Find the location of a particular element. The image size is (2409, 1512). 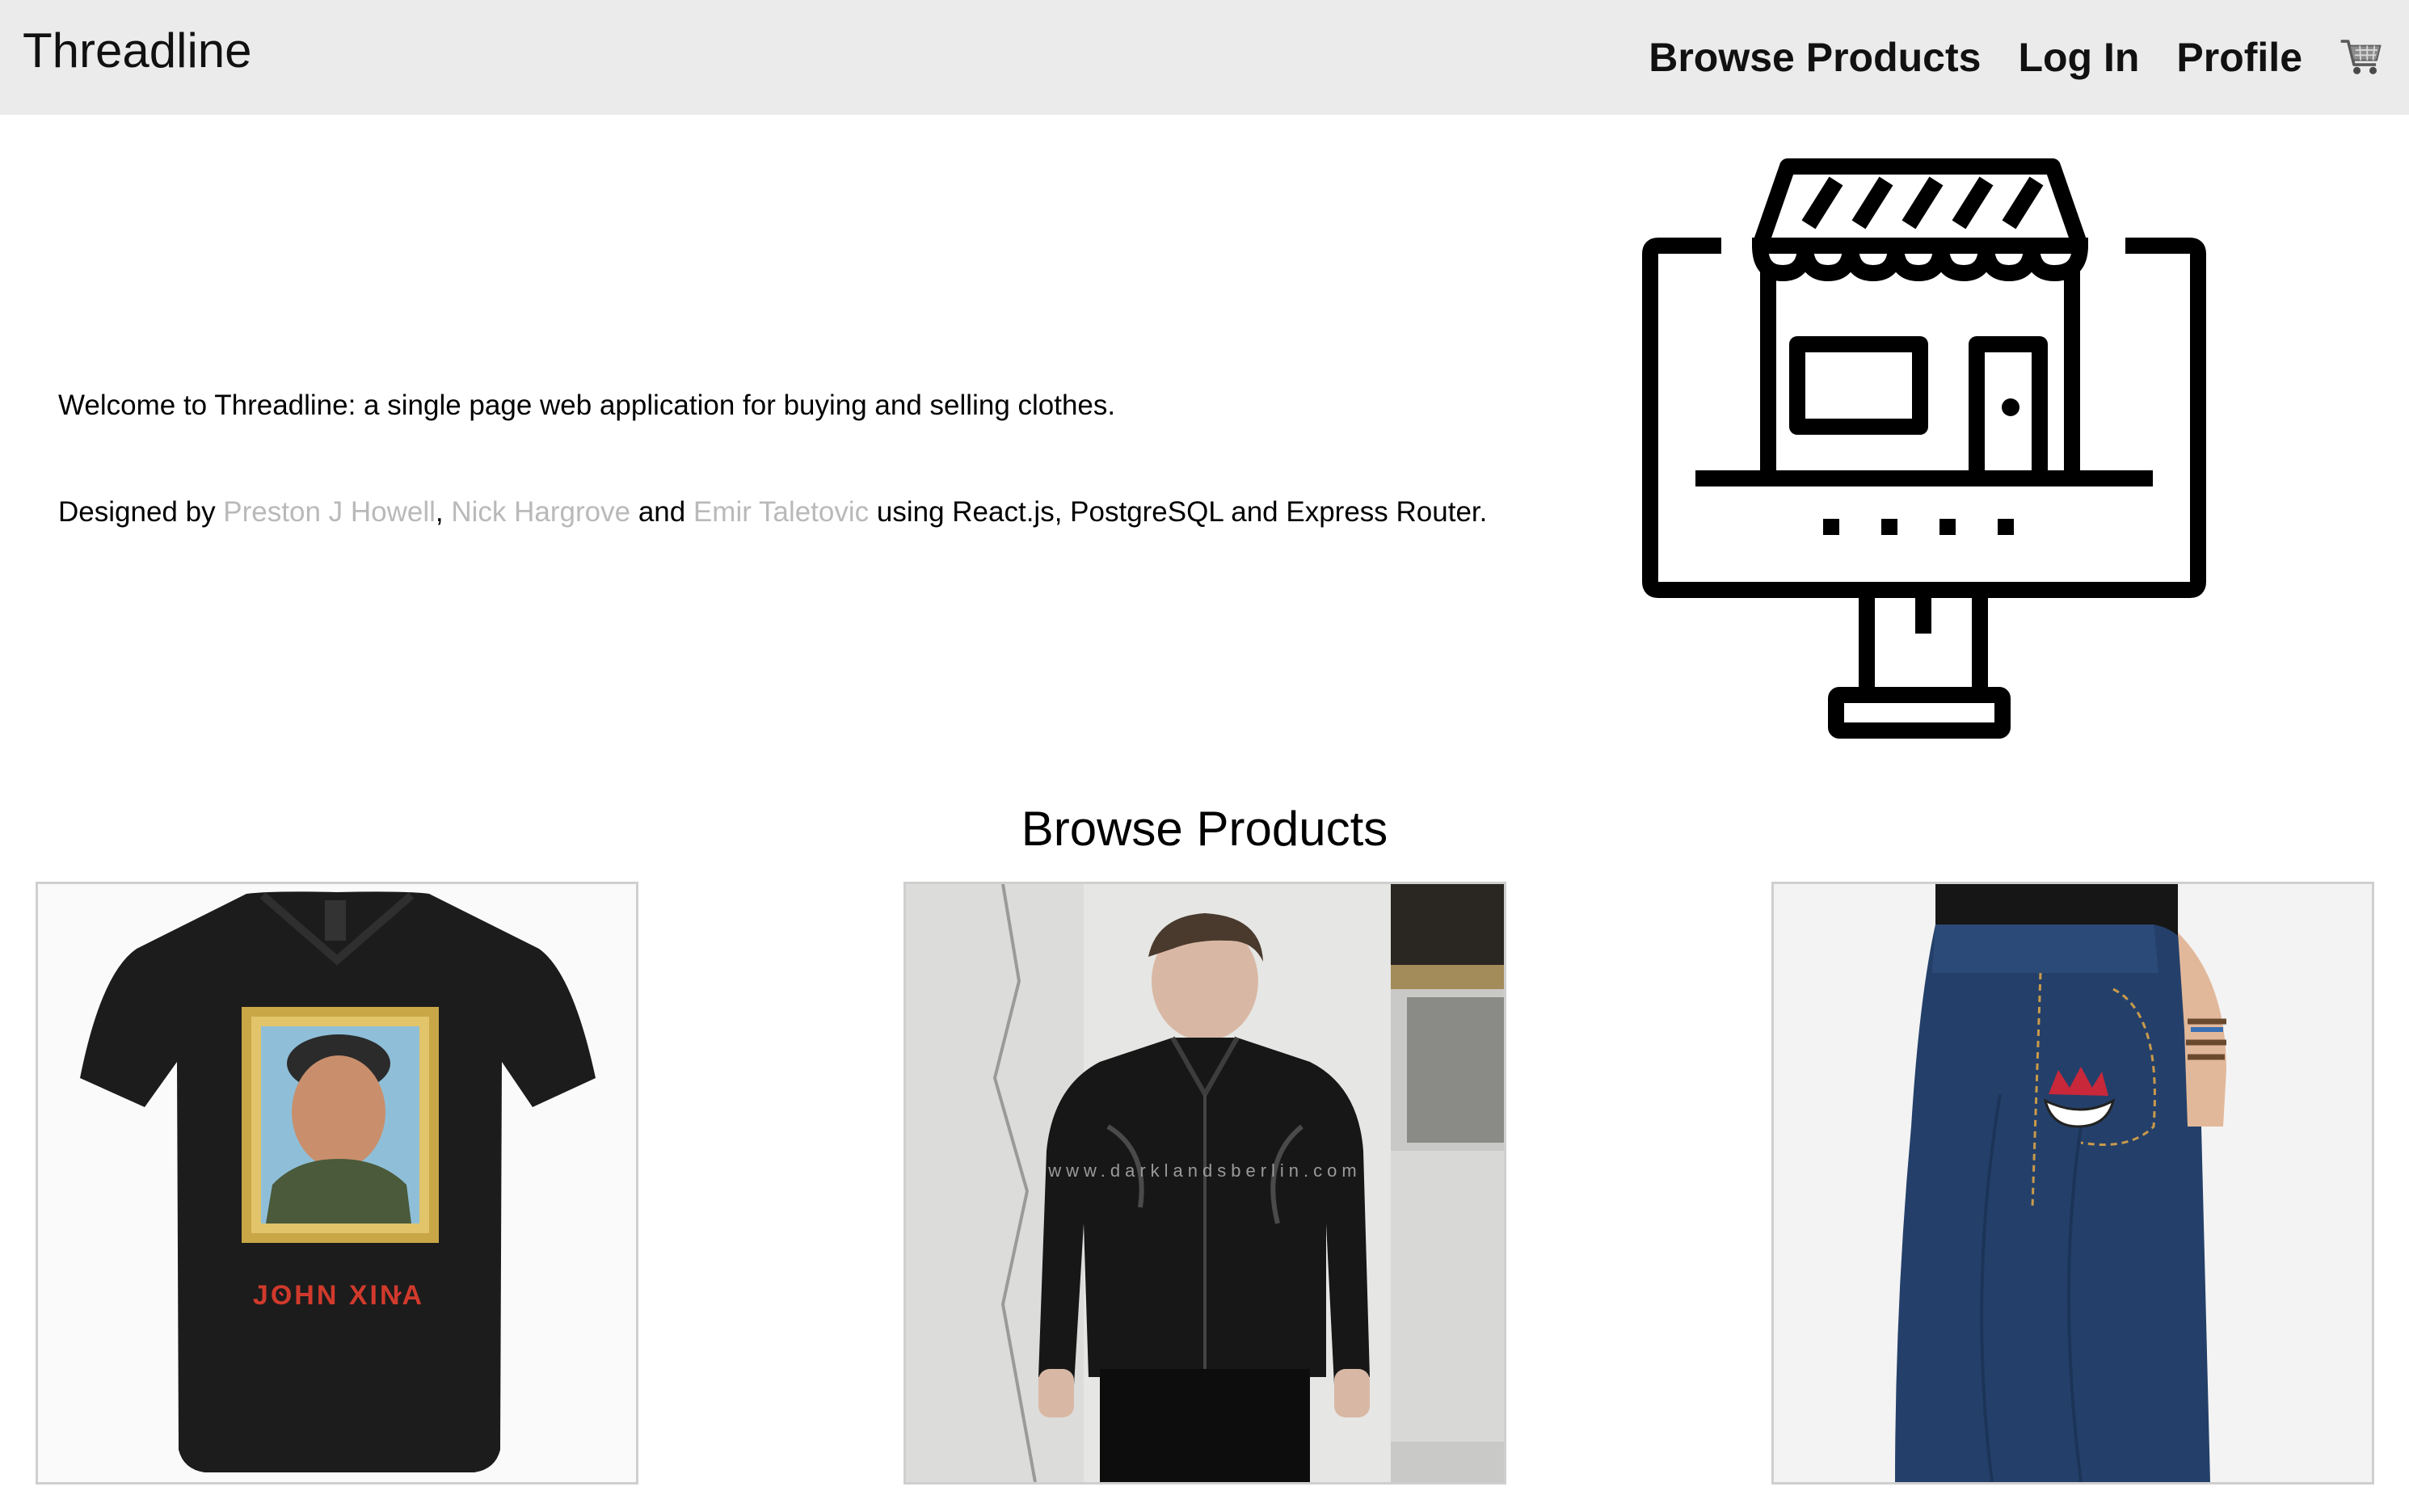

author-link-preston: Preston J Howell is located at coordinates (329, 512).